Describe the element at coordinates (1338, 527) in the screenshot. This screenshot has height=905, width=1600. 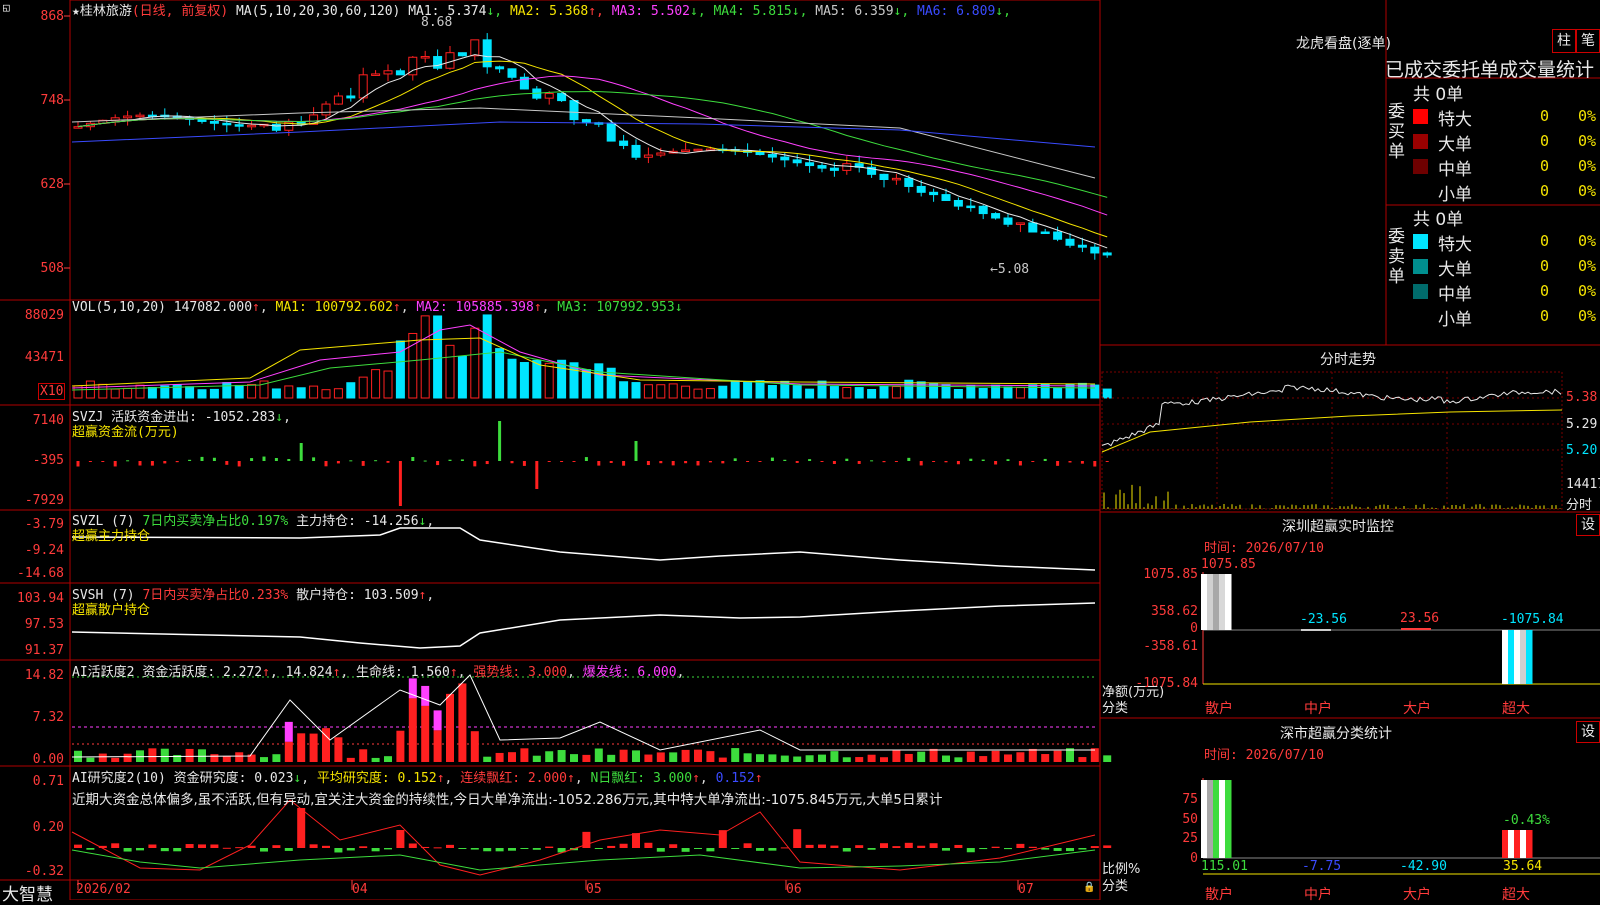
I see `monitor-title: 深圳超赢实时监控` at that location.